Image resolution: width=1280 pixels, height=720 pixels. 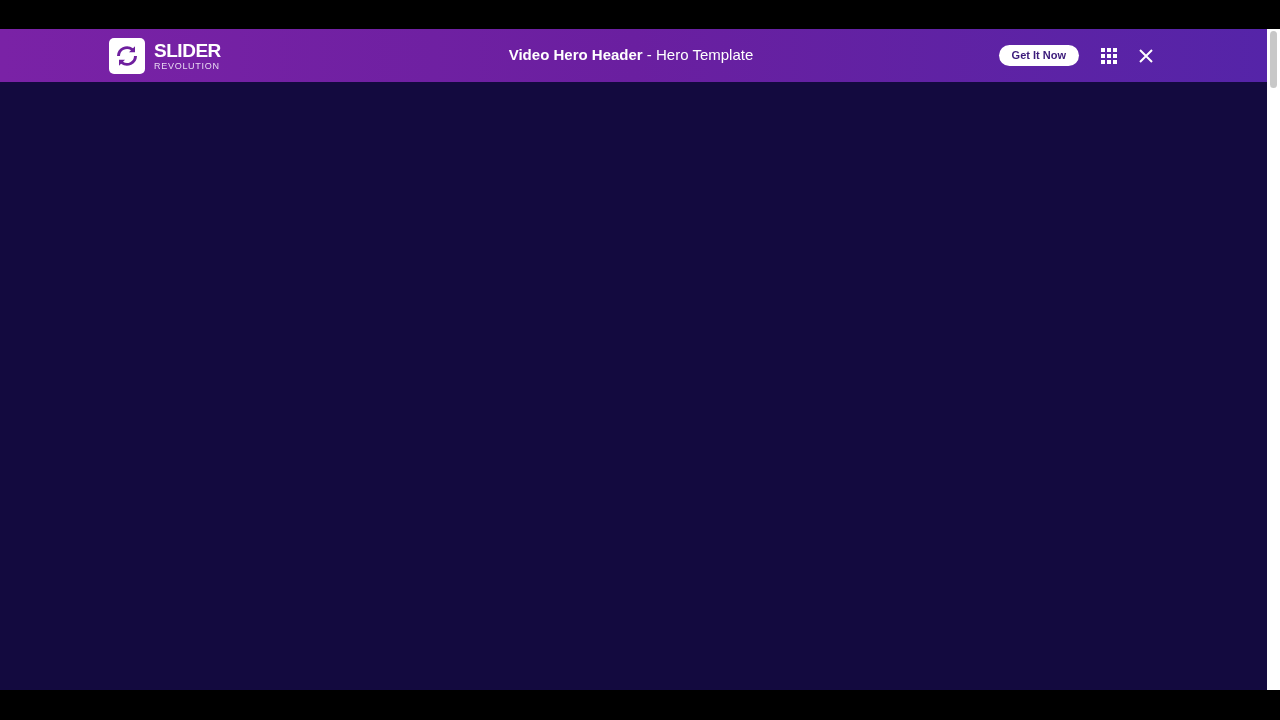 I want to click on page-title: Video Hero Header - Hero Template, so click(x=631, y=55).